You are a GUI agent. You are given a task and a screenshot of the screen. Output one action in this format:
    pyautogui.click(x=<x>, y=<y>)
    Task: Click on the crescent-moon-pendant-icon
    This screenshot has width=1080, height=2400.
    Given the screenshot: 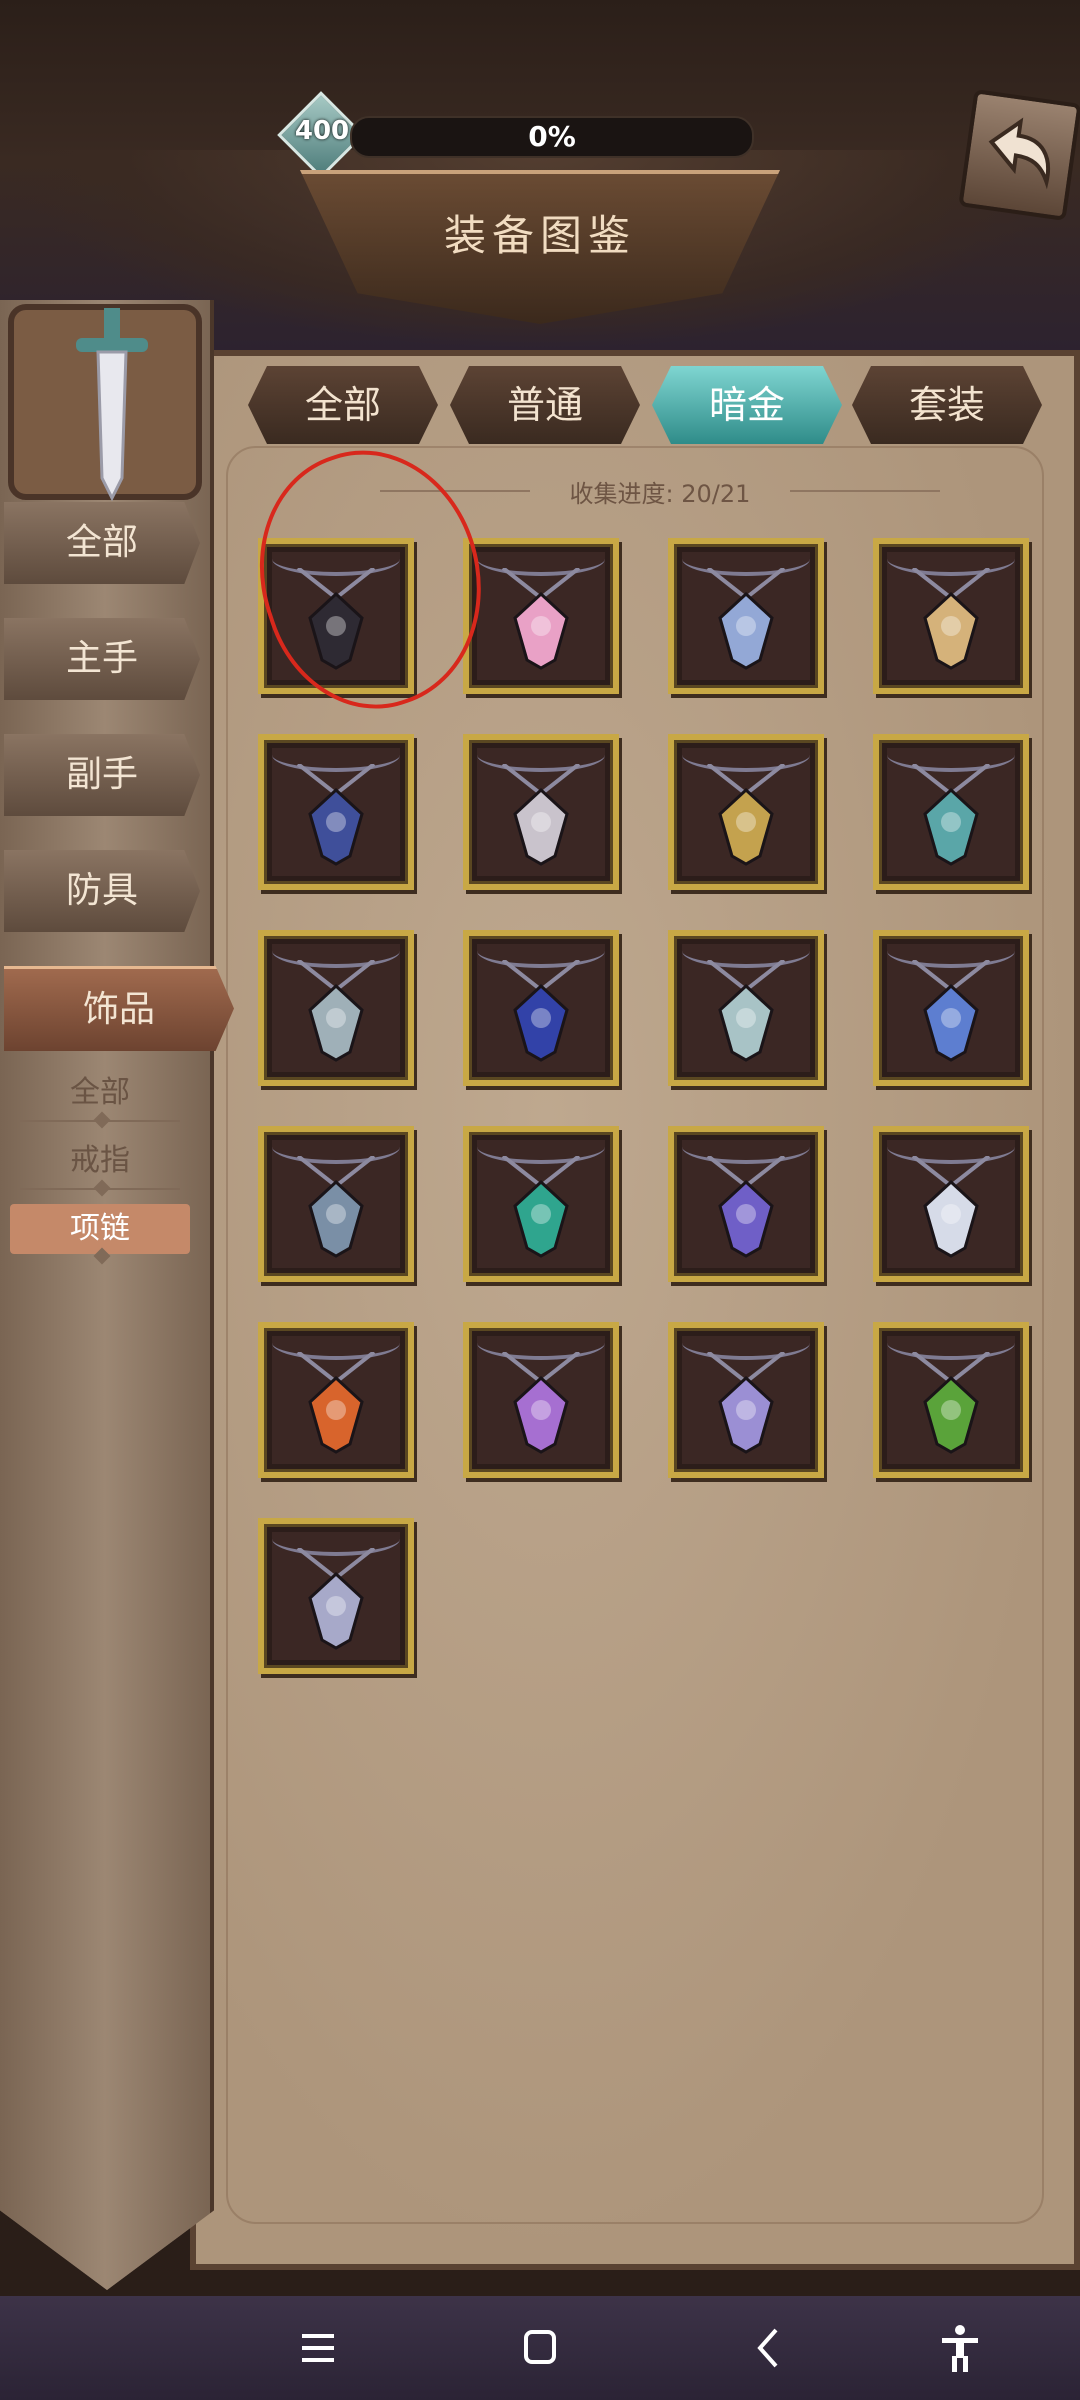 What is the action you would take?
    pyautogui.click(x=951, y=815)
    